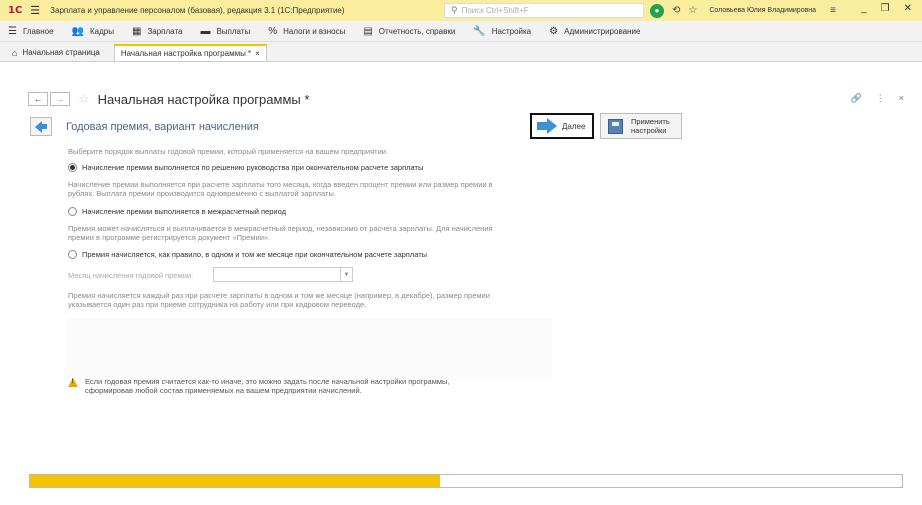  I want to click on menu-item-hr: 👥 Кадры, so click(93, 31).